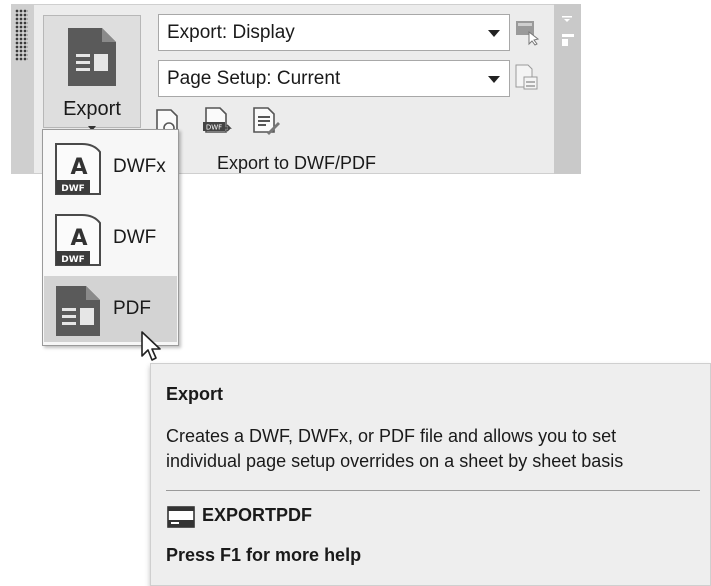  I want to click on preview-window-icon, so click(527, 32).